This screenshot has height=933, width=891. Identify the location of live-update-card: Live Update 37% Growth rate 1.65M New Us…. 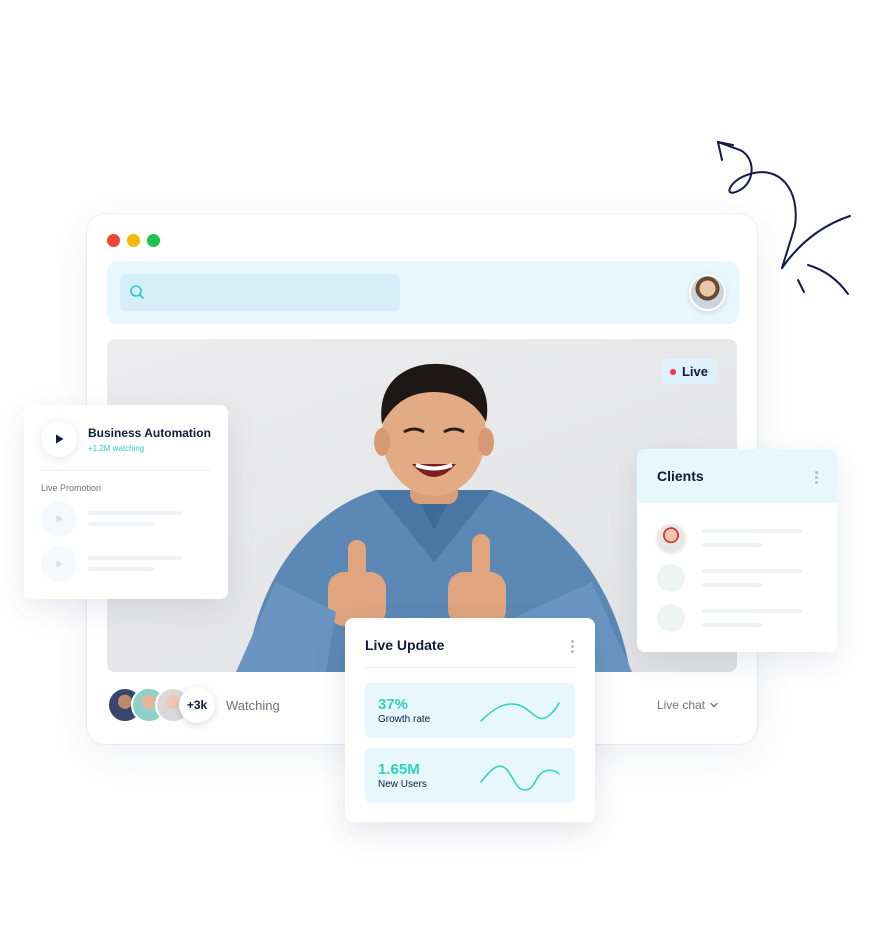
(470, 720).